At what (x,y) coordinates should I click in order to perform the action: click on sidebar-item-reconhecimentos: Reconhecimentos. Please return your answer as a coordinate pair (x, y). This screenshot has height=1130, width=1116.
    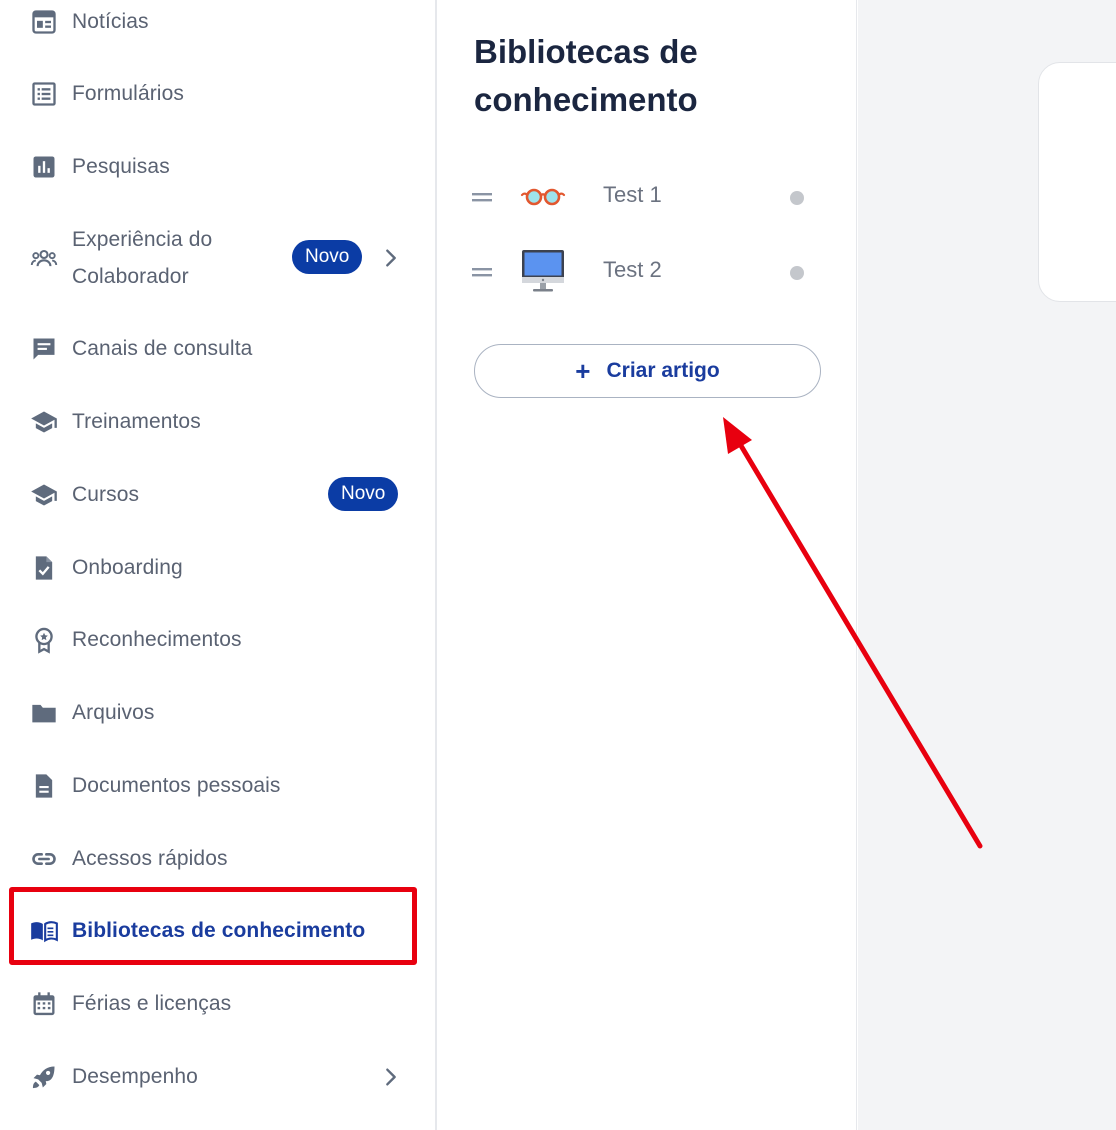
    Looking at the image, I should click on (213, 640).